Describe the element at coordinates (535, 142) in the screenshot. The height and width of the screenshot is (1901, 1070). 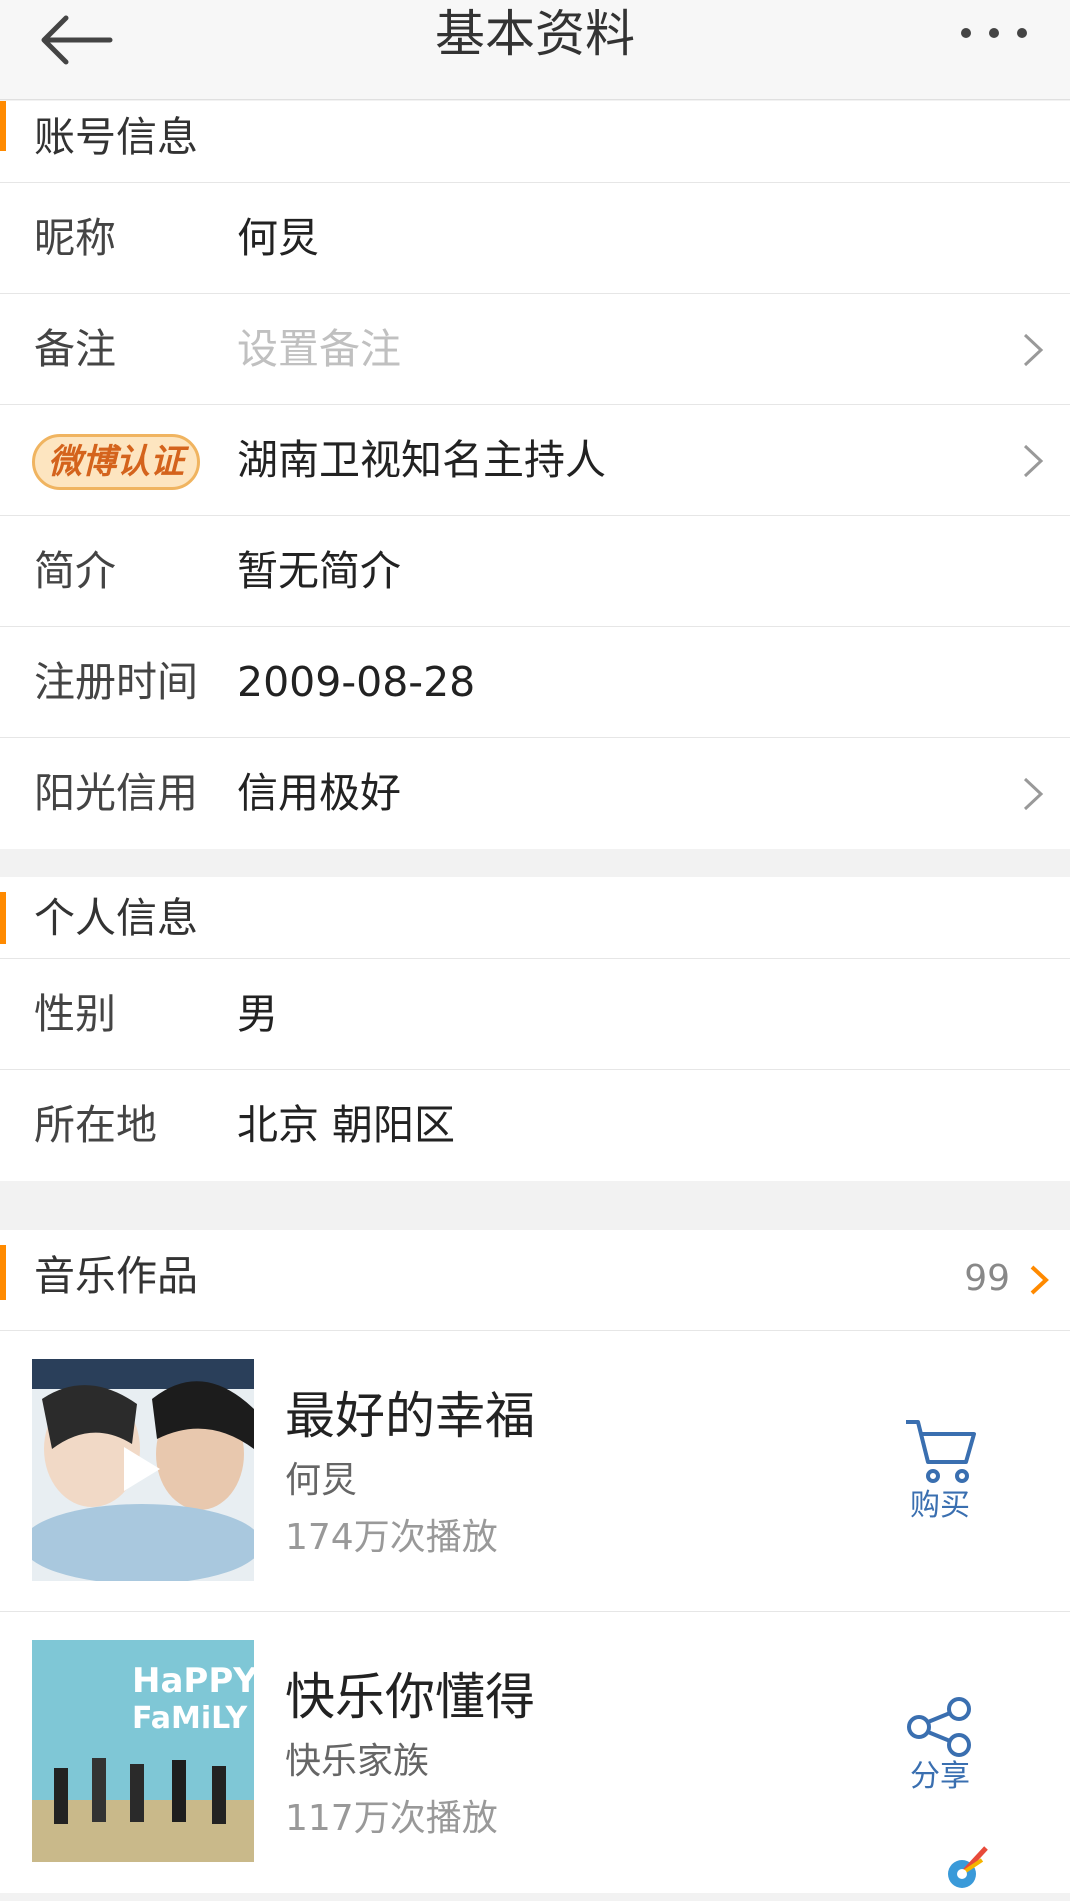
I see `account-info-header: 账号信息` at that location.